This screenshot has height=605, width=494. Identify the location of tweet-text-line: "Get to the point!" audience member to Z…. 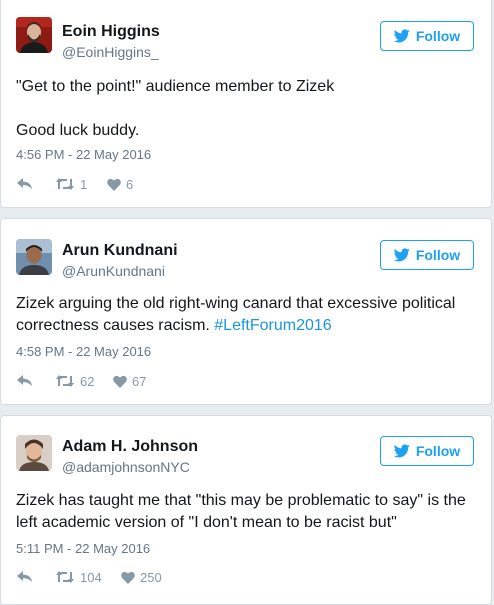
(175, 86).